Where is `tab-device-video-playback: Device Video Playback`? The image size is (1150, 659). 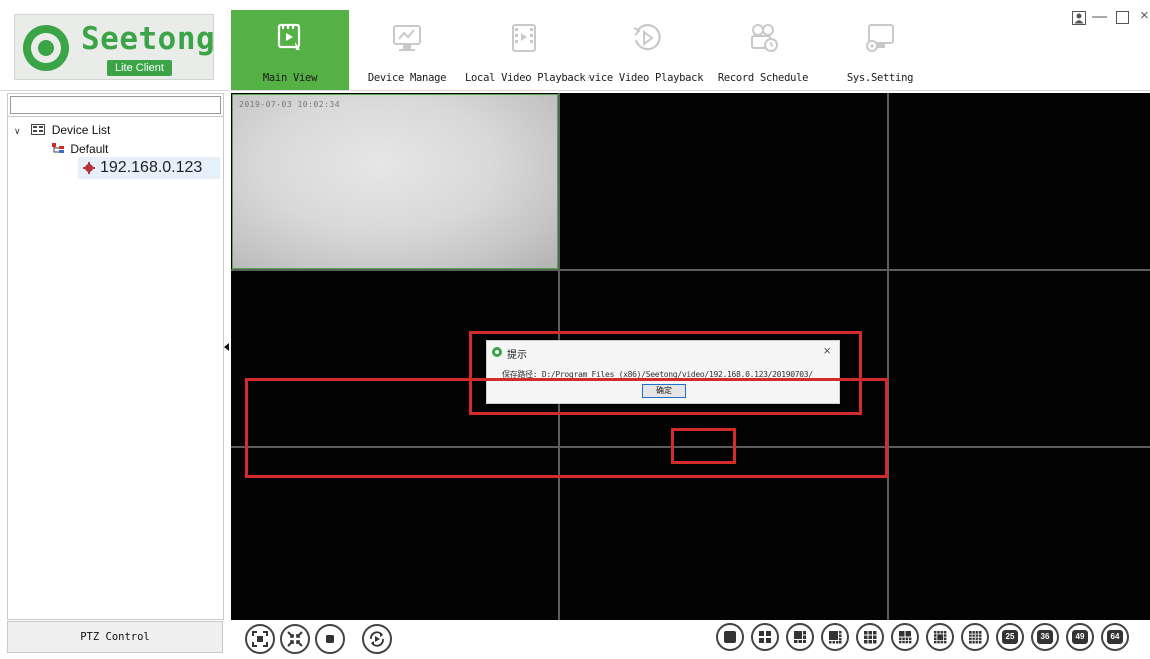
tab-device-video-playback: Device Video Playback is located at coordinates (647, 50).